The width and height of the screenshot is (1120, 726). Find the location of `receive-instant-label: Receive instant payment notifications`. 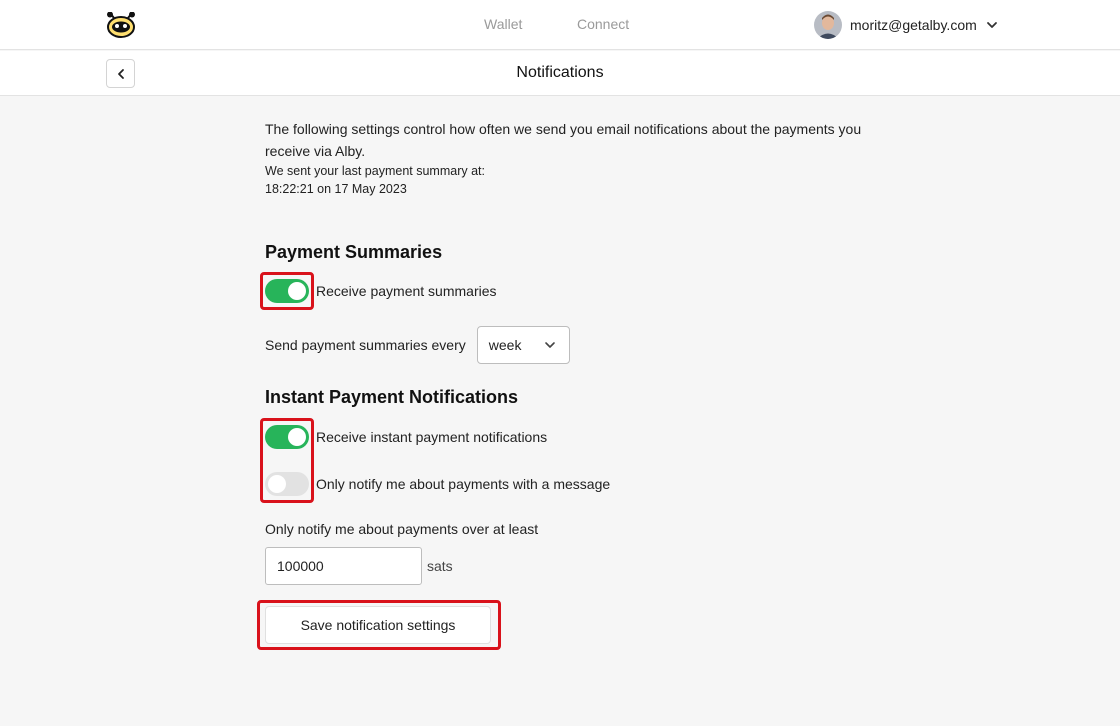

receive-instant-label: Receive instant payment notifications is located at coordinates (432, 437).